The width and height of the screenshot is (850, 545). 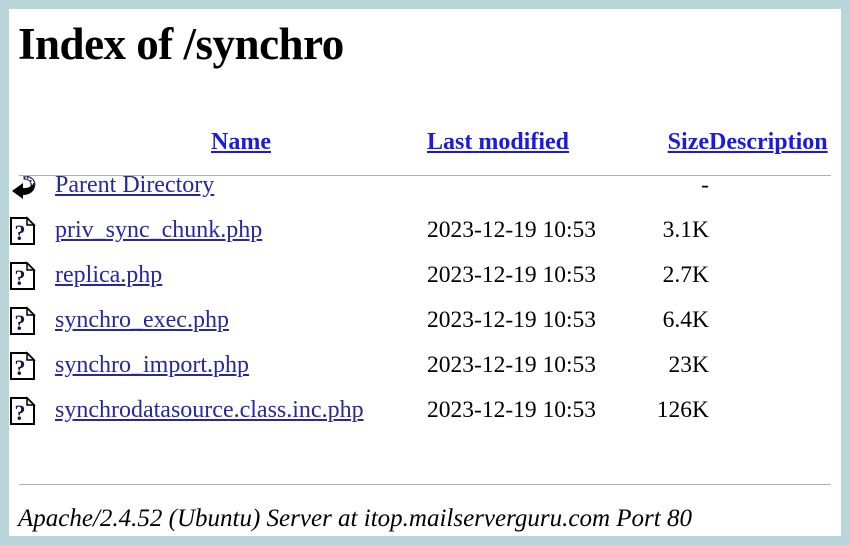 I want to click on table-row: ? replica.php 2023-12-19 10:53 2.7K, so click(x=425, y=275).